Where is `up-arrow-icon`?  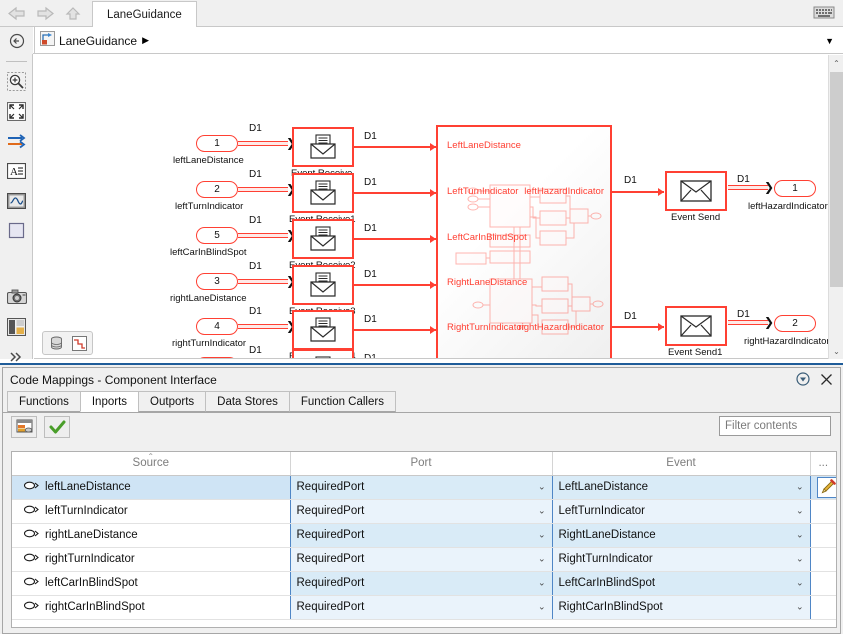
up-arrow-icon is located at coordinates (73, 13).